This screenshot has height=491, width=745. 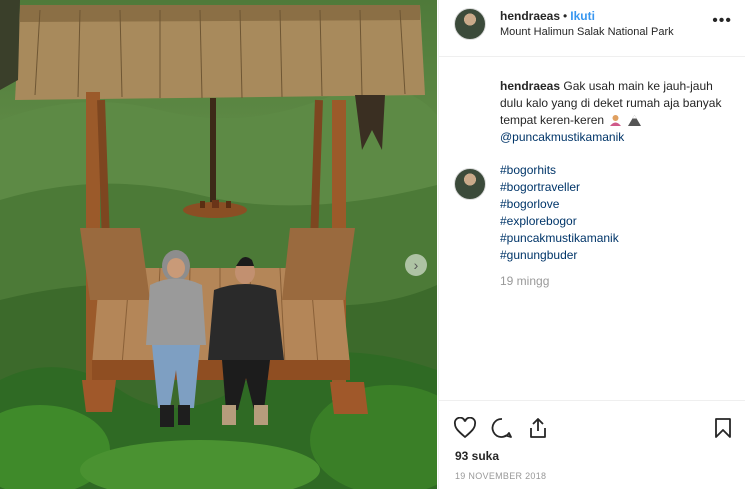 I want to click on person-emoji-icon, so click(x=616, y=120).